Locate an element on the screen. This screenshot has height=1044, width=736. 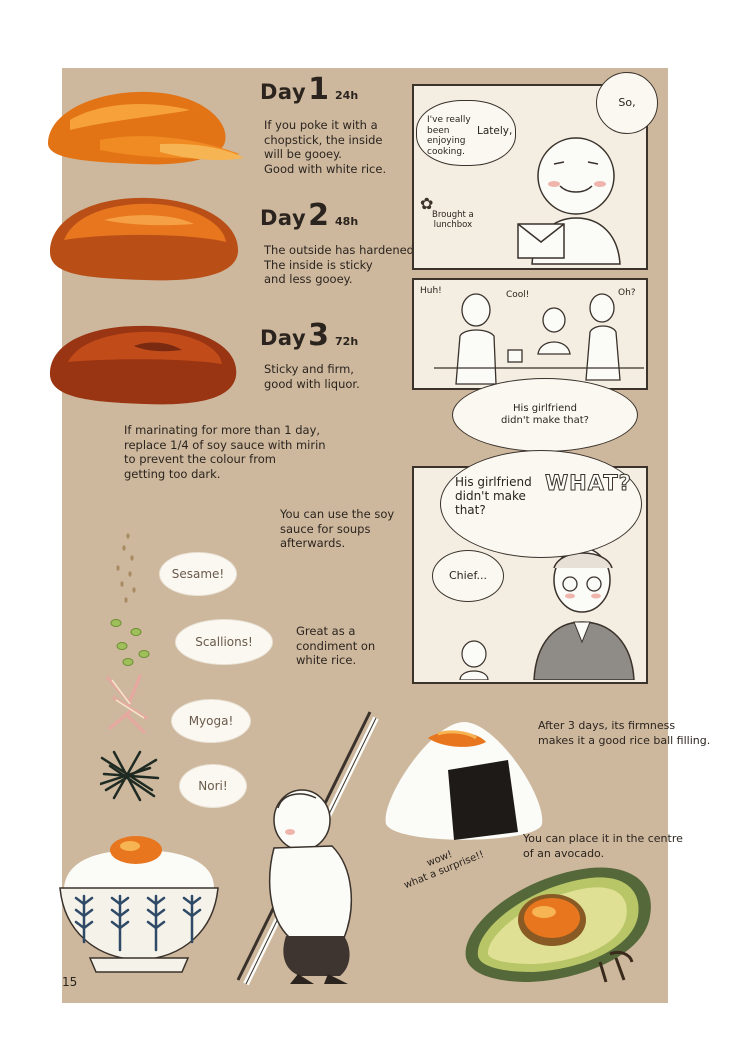
enjoying-line: enjoying is located at coordinates (446, 141).